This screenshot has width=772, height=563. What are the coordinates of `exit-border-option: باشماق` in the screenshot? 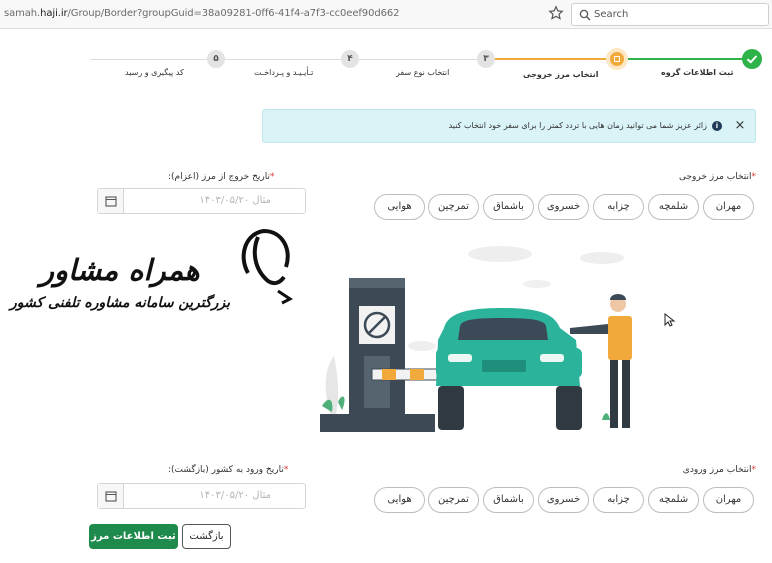 It's located at (508, 207).